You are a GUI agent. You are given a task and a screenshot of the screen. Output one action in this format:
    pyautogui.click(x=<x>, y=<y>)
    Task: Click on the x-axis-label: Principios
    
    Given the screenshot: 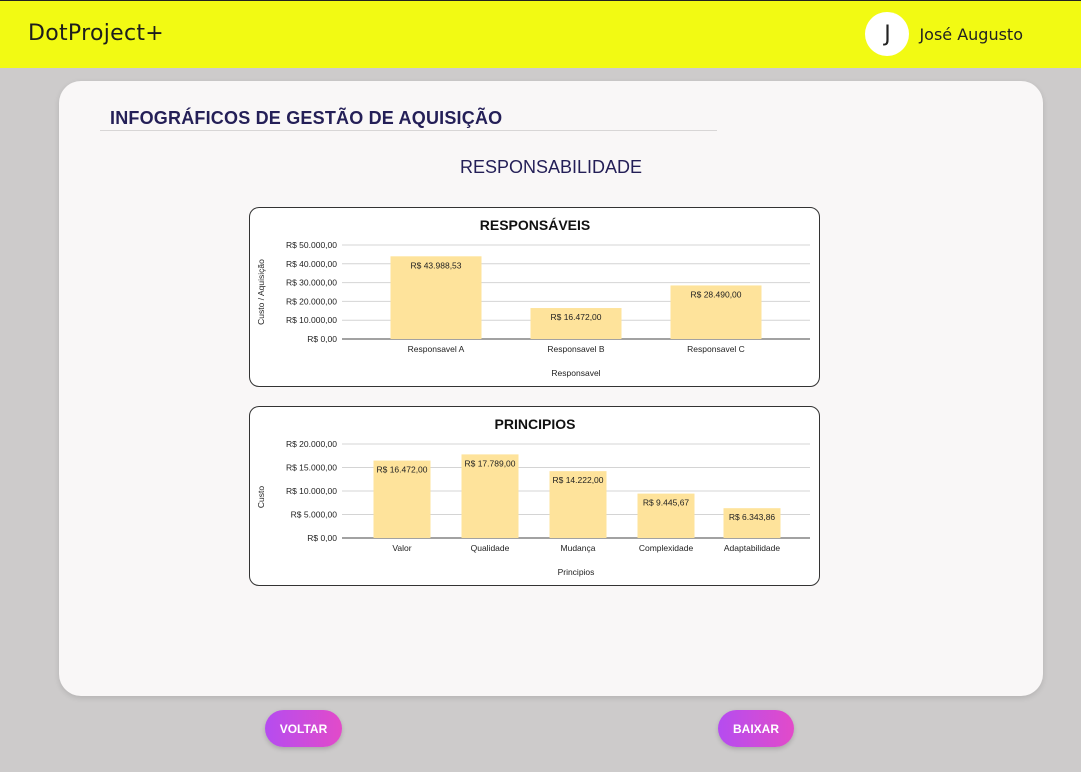 What is the action you would take?
    pyautogui.click(x=576, y=572)
    